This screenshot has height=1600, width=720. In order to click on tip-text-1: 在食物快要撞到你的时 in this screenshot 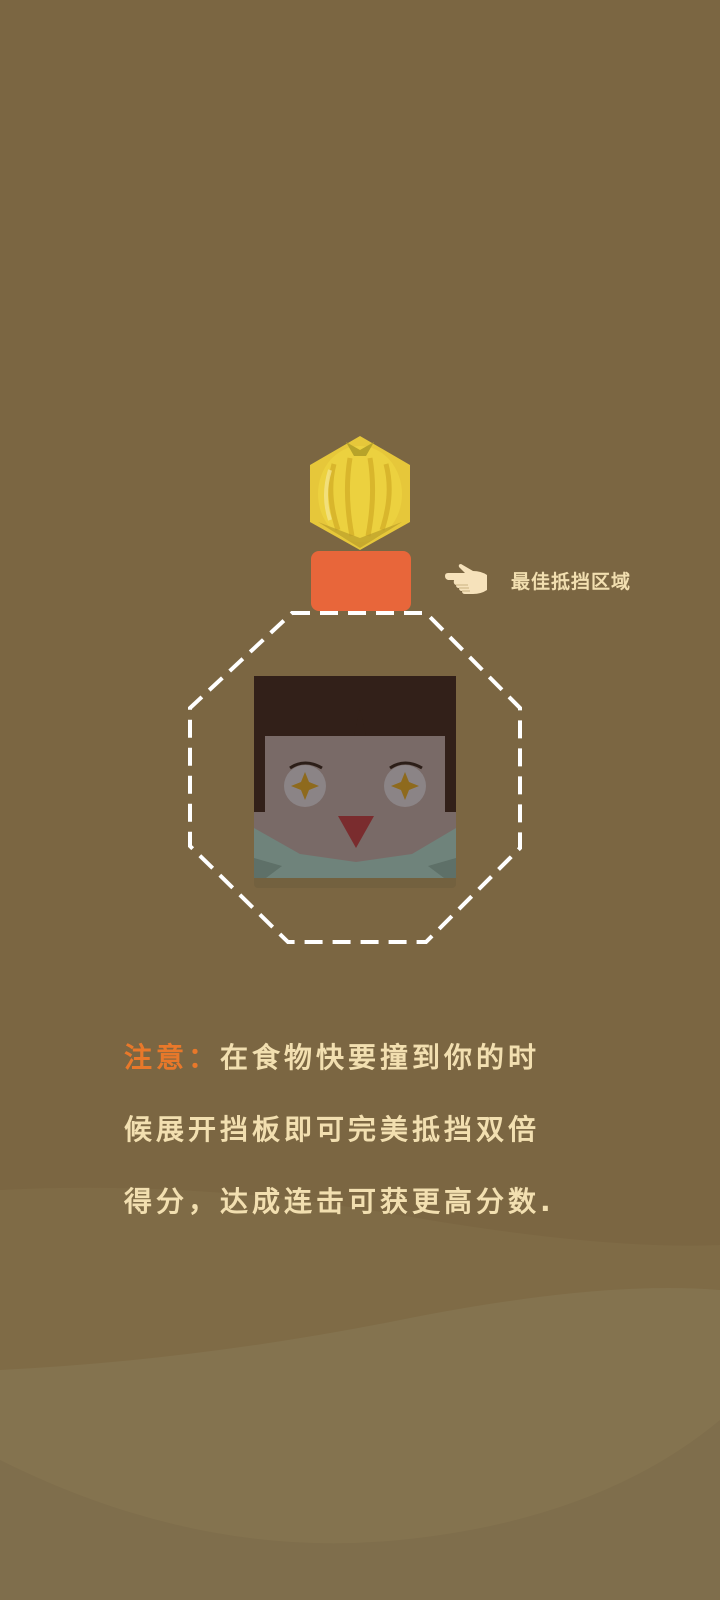, I will do `click(380, 1057)`.